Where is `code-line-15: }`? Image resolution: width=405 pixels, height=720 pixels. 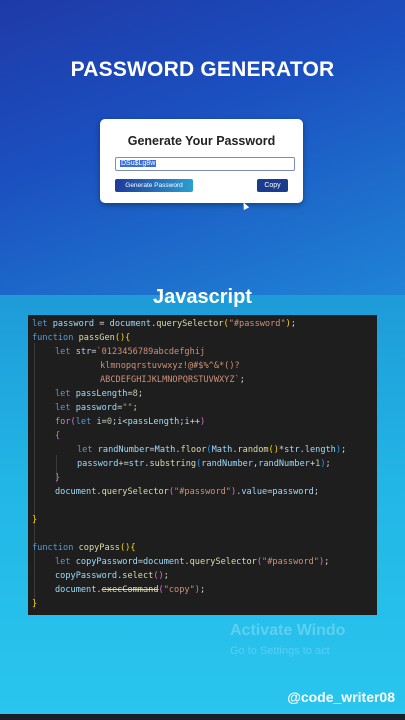 code-line-15: } is located at coordinates (35, 520).